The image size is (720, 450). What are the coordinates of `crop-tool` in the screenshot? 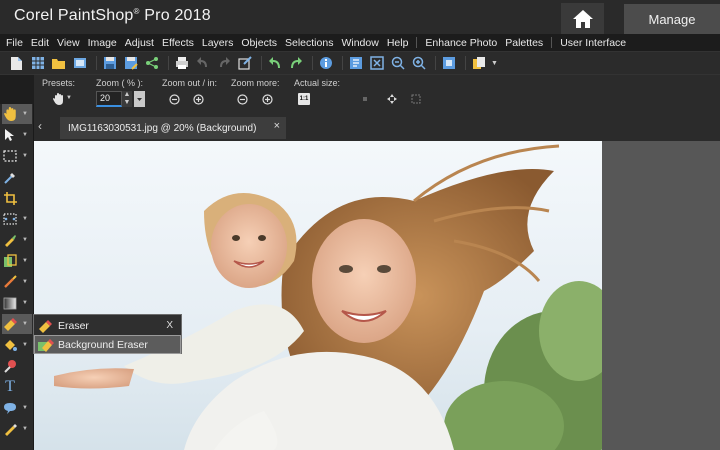 It's located at (17, 198).